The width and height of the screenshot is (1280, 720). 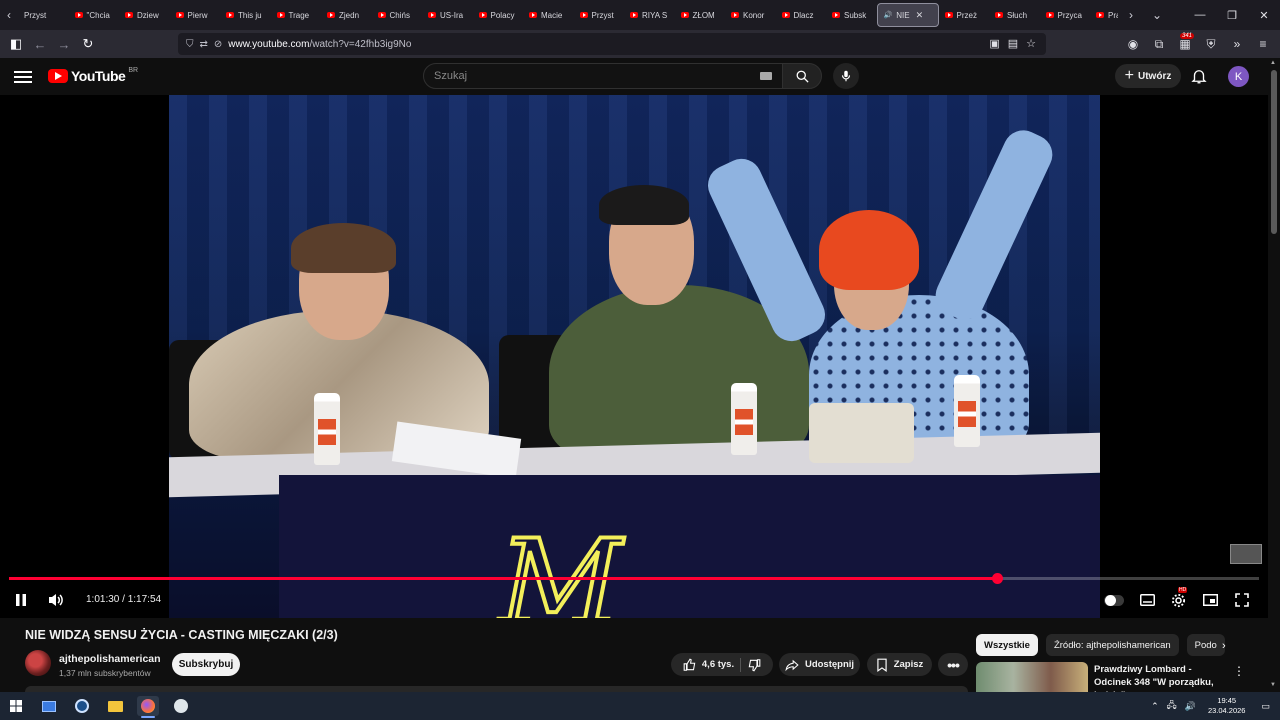 What do you see at coordinates (1112, 645) in the screenshot?
I see `filter-chip: Źródło: ajthepolishamerican` at bounding box center [1112, 645].